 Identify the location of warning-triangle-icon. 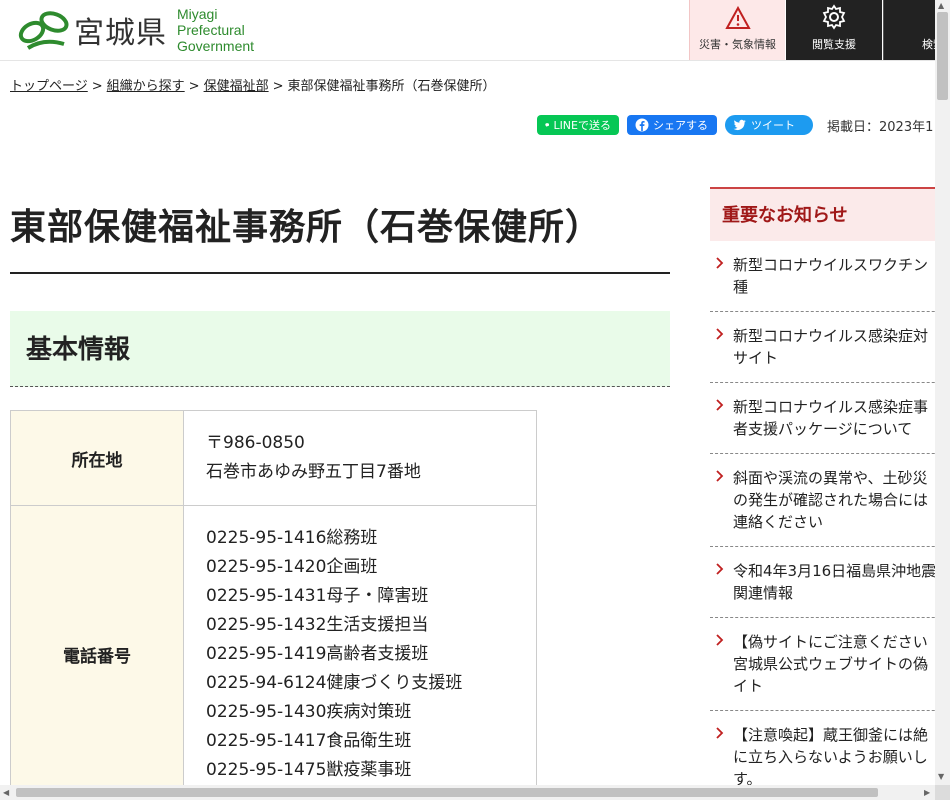
(737, 17).